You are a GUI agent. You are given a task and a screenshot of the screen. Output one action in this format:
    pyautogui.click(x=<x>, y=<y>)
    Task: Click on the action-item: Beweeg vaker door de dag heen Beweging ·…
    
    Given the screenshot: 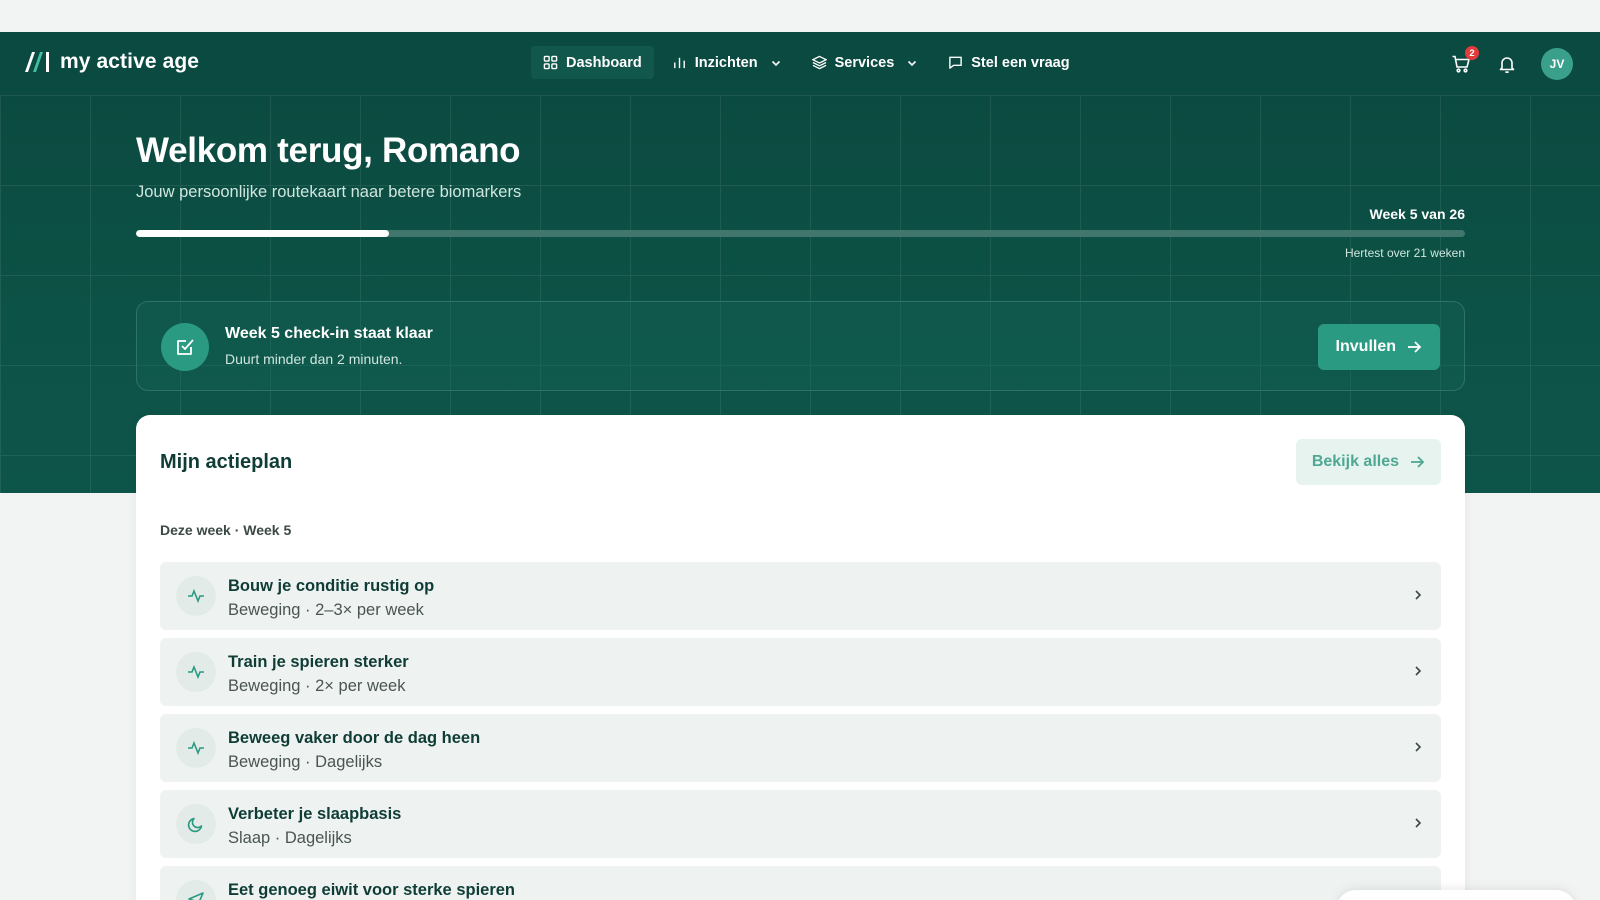 What is the action you would take?
    pyautogui.click(x=800, y=748)
    